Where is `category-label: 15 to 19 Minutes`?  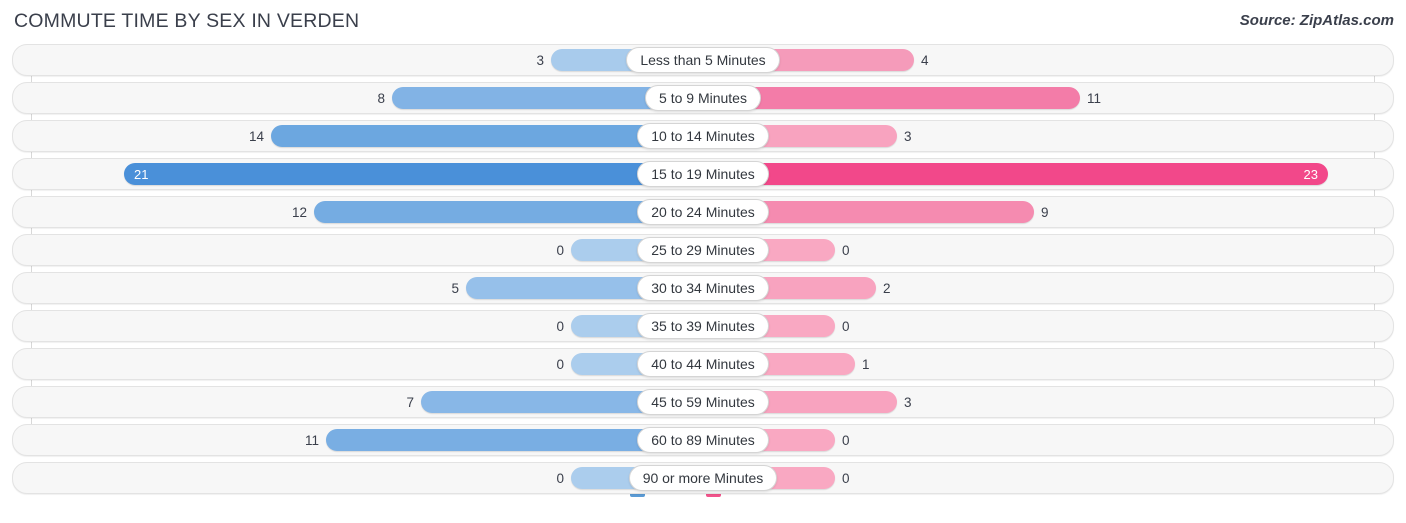
category-label: 15 to 19 Minutes is located at coordinates (703, 174).